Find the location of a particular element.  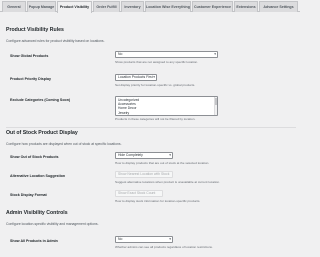

list-item: Jewelry is located at coordinates (166, 113).